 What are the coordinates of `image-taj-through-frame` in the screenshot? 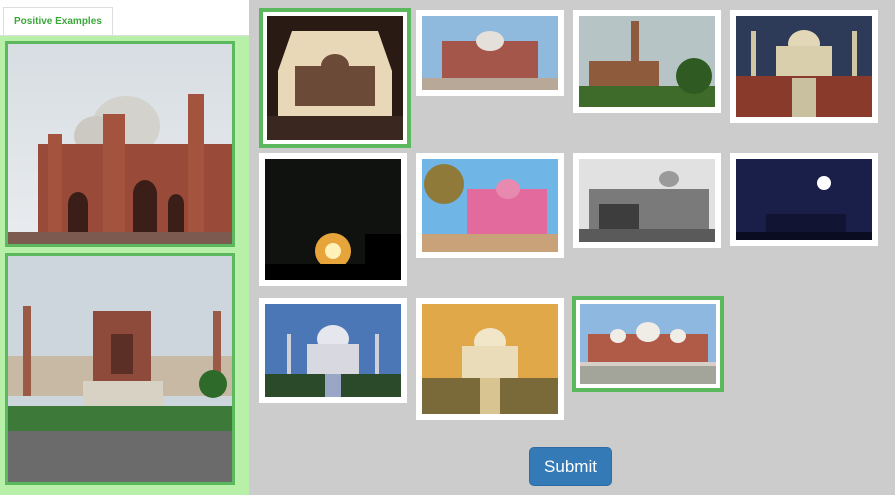 It's located at (335, 78).